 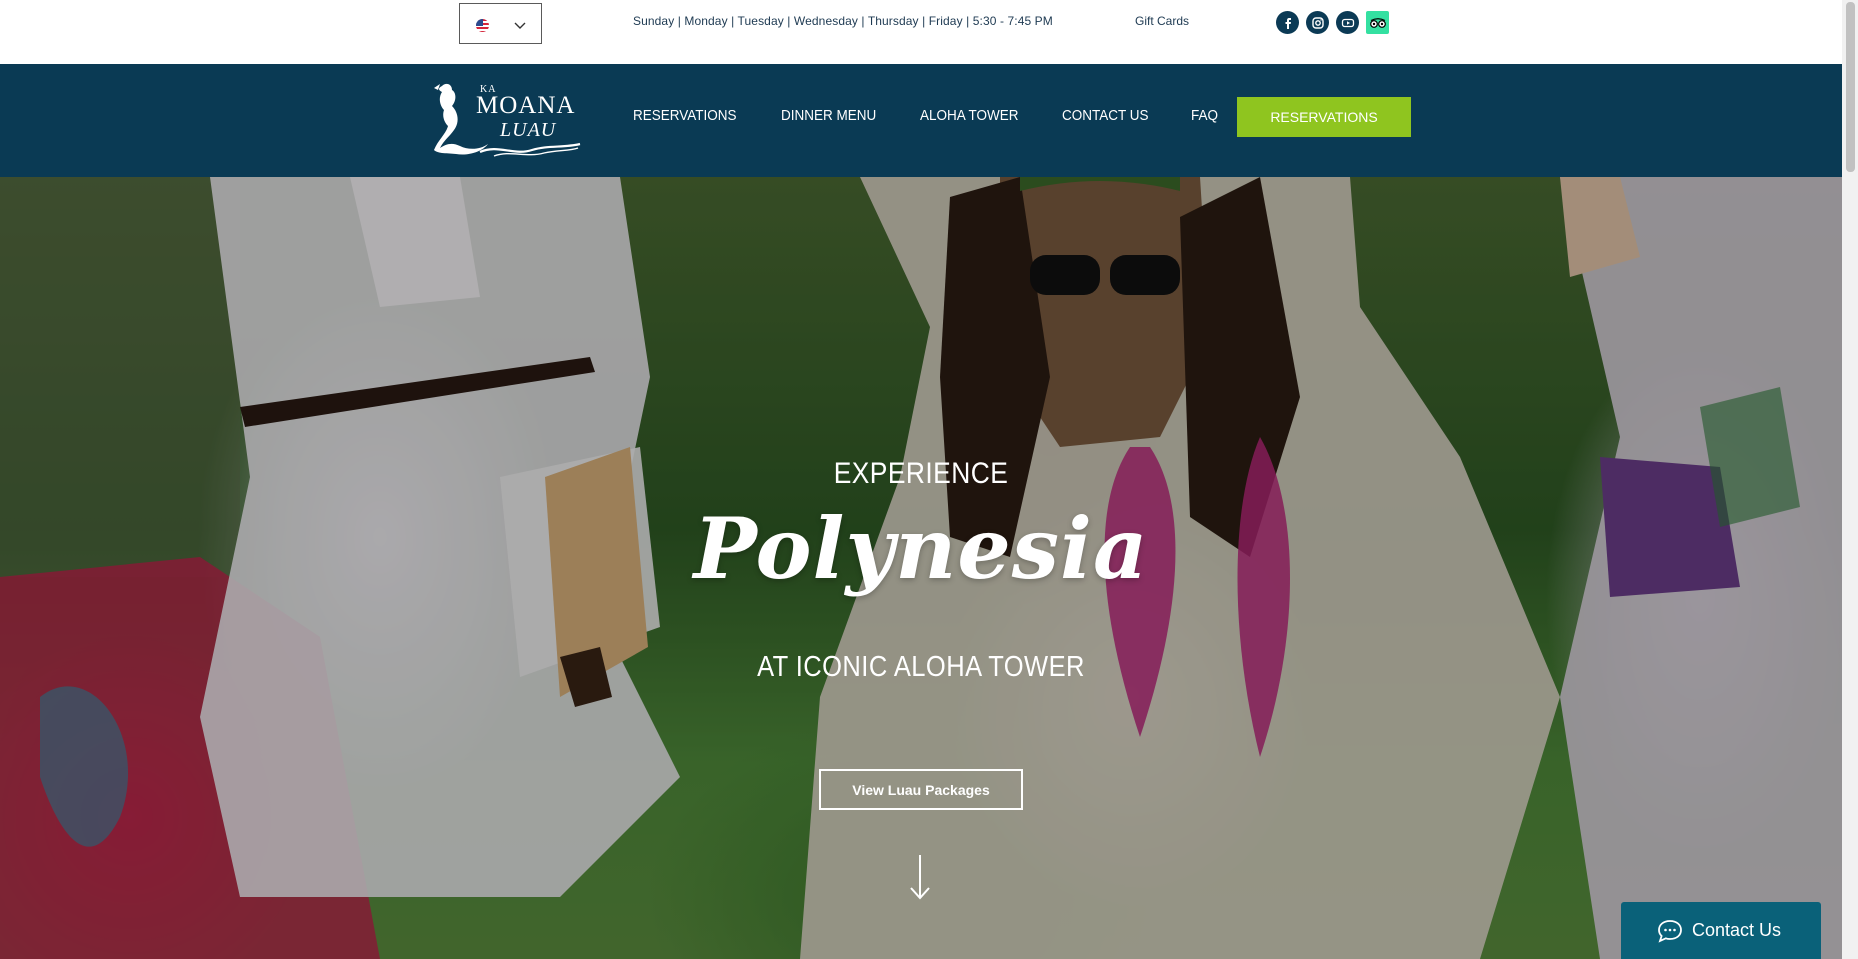 I want to click on chevron-down-icon, so click(x=520, y=25).